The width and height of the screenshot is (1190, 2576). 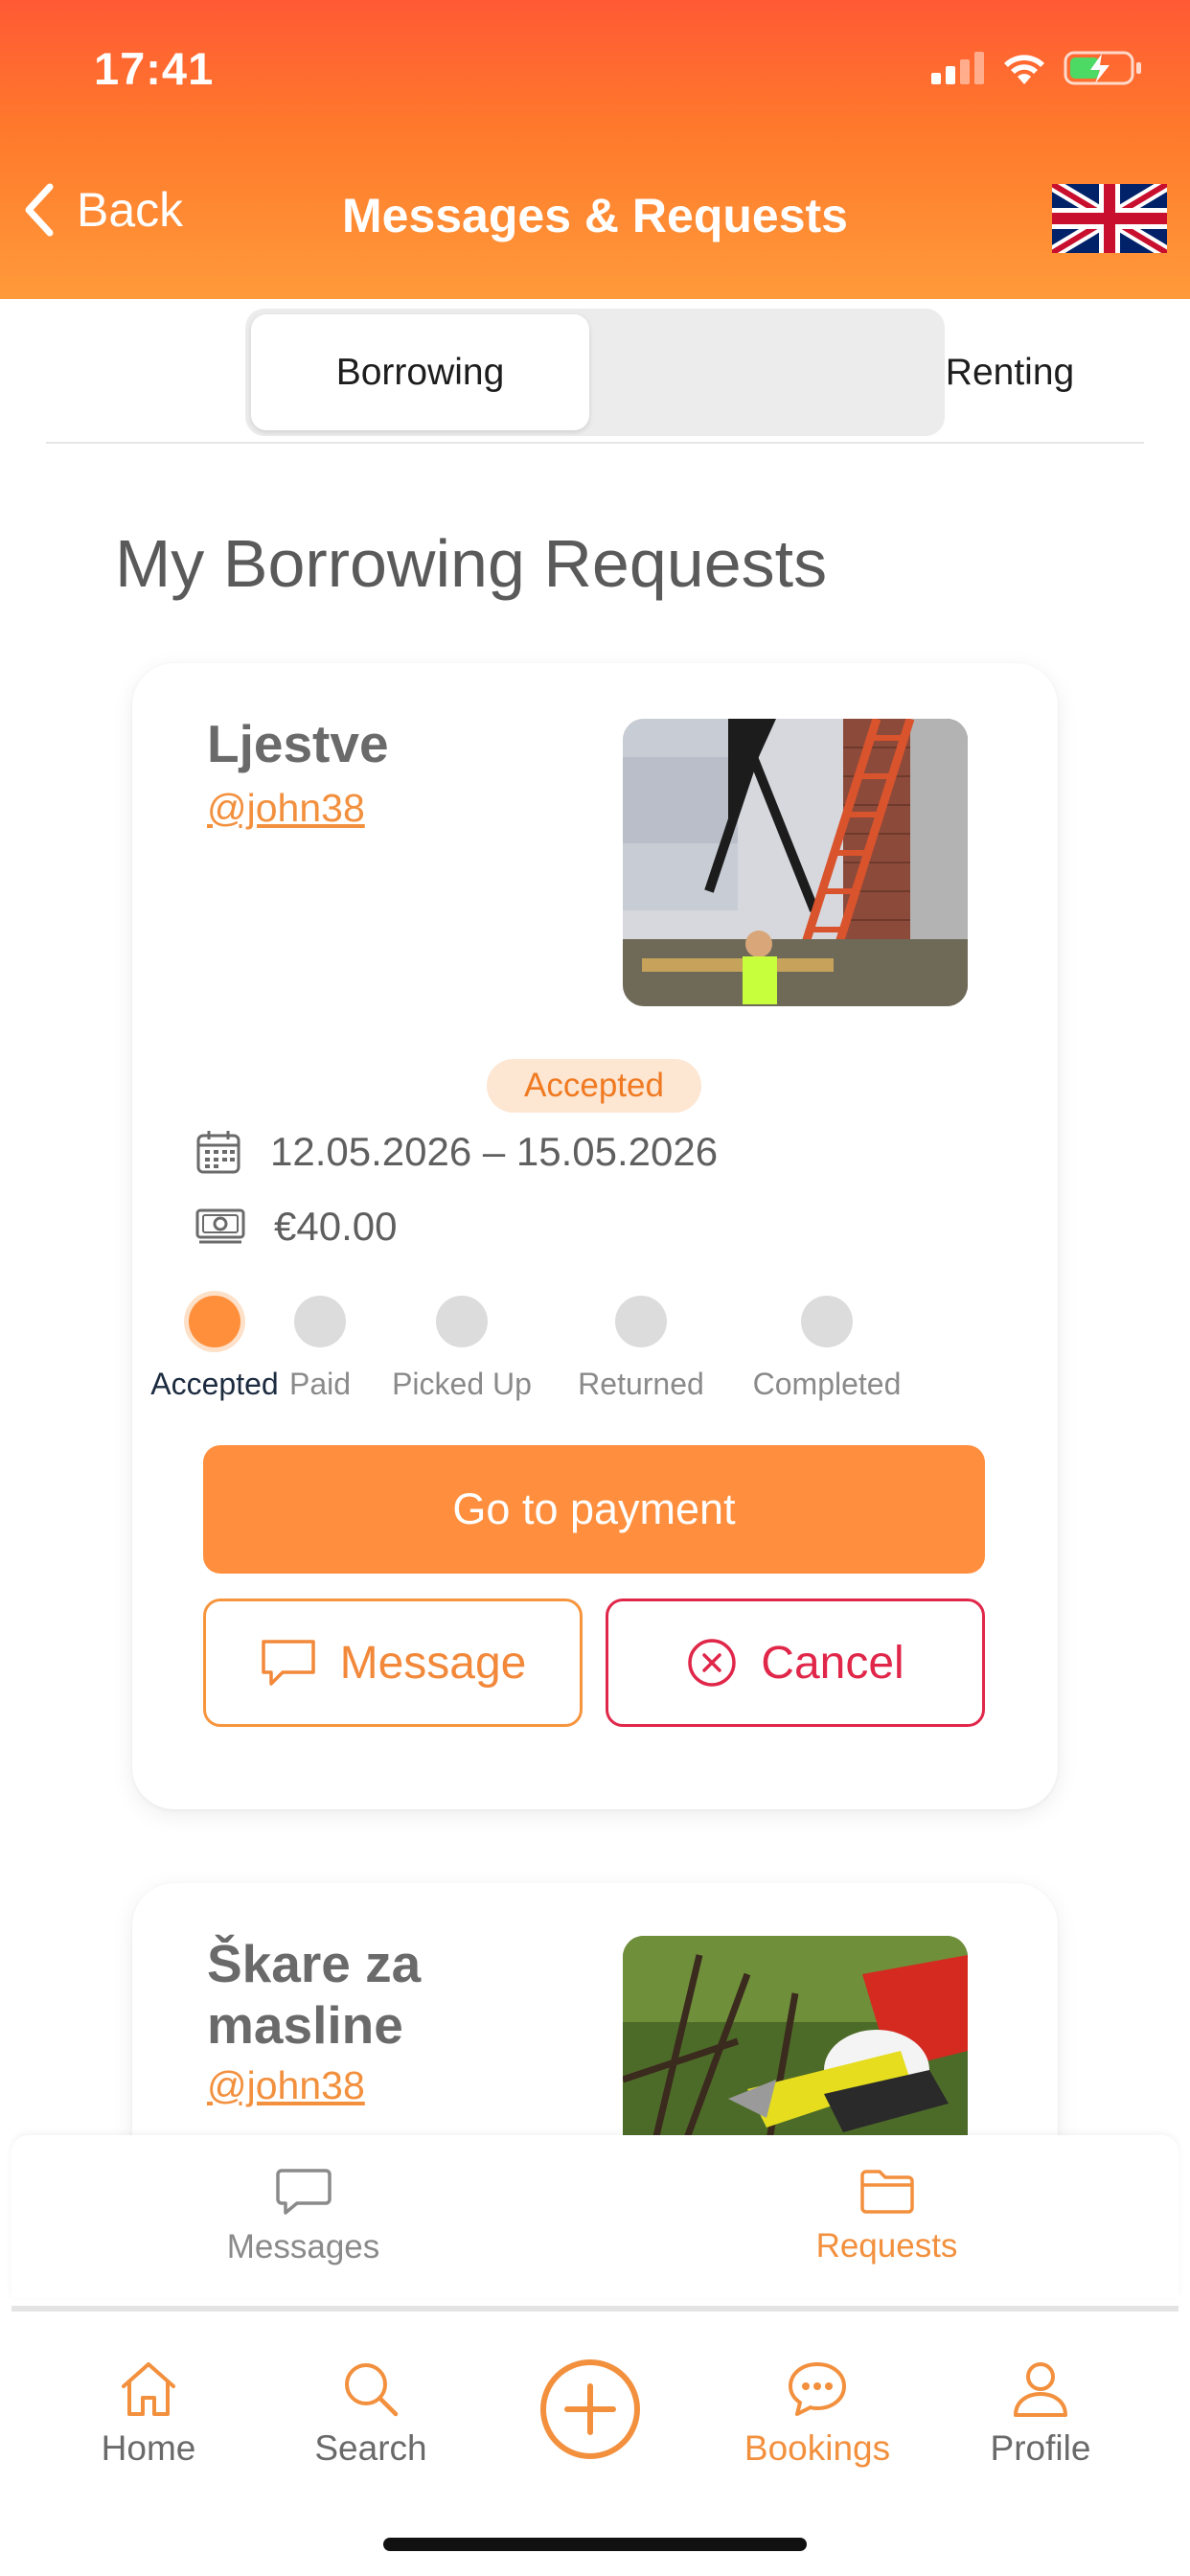 I want to click on date-range: 12.05.2026 – 15.05.2026, so click(x=495, y=1151).